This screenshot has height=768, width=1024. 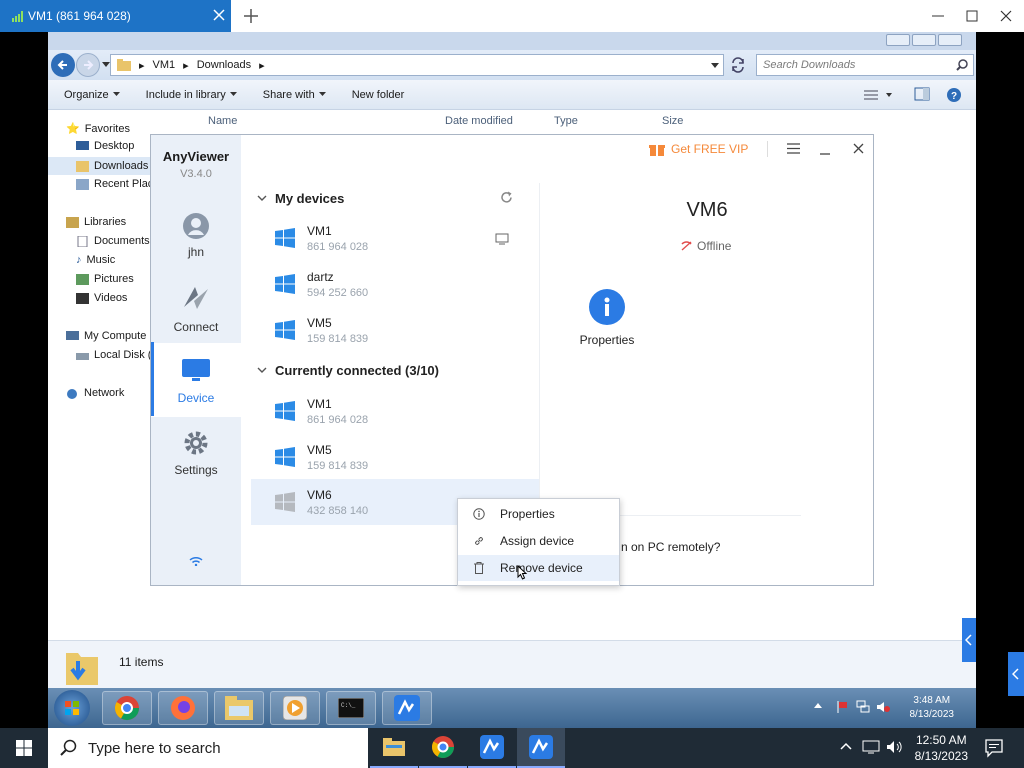 I want to click on sidebar-user: jhn, so click(x=196, y=237).